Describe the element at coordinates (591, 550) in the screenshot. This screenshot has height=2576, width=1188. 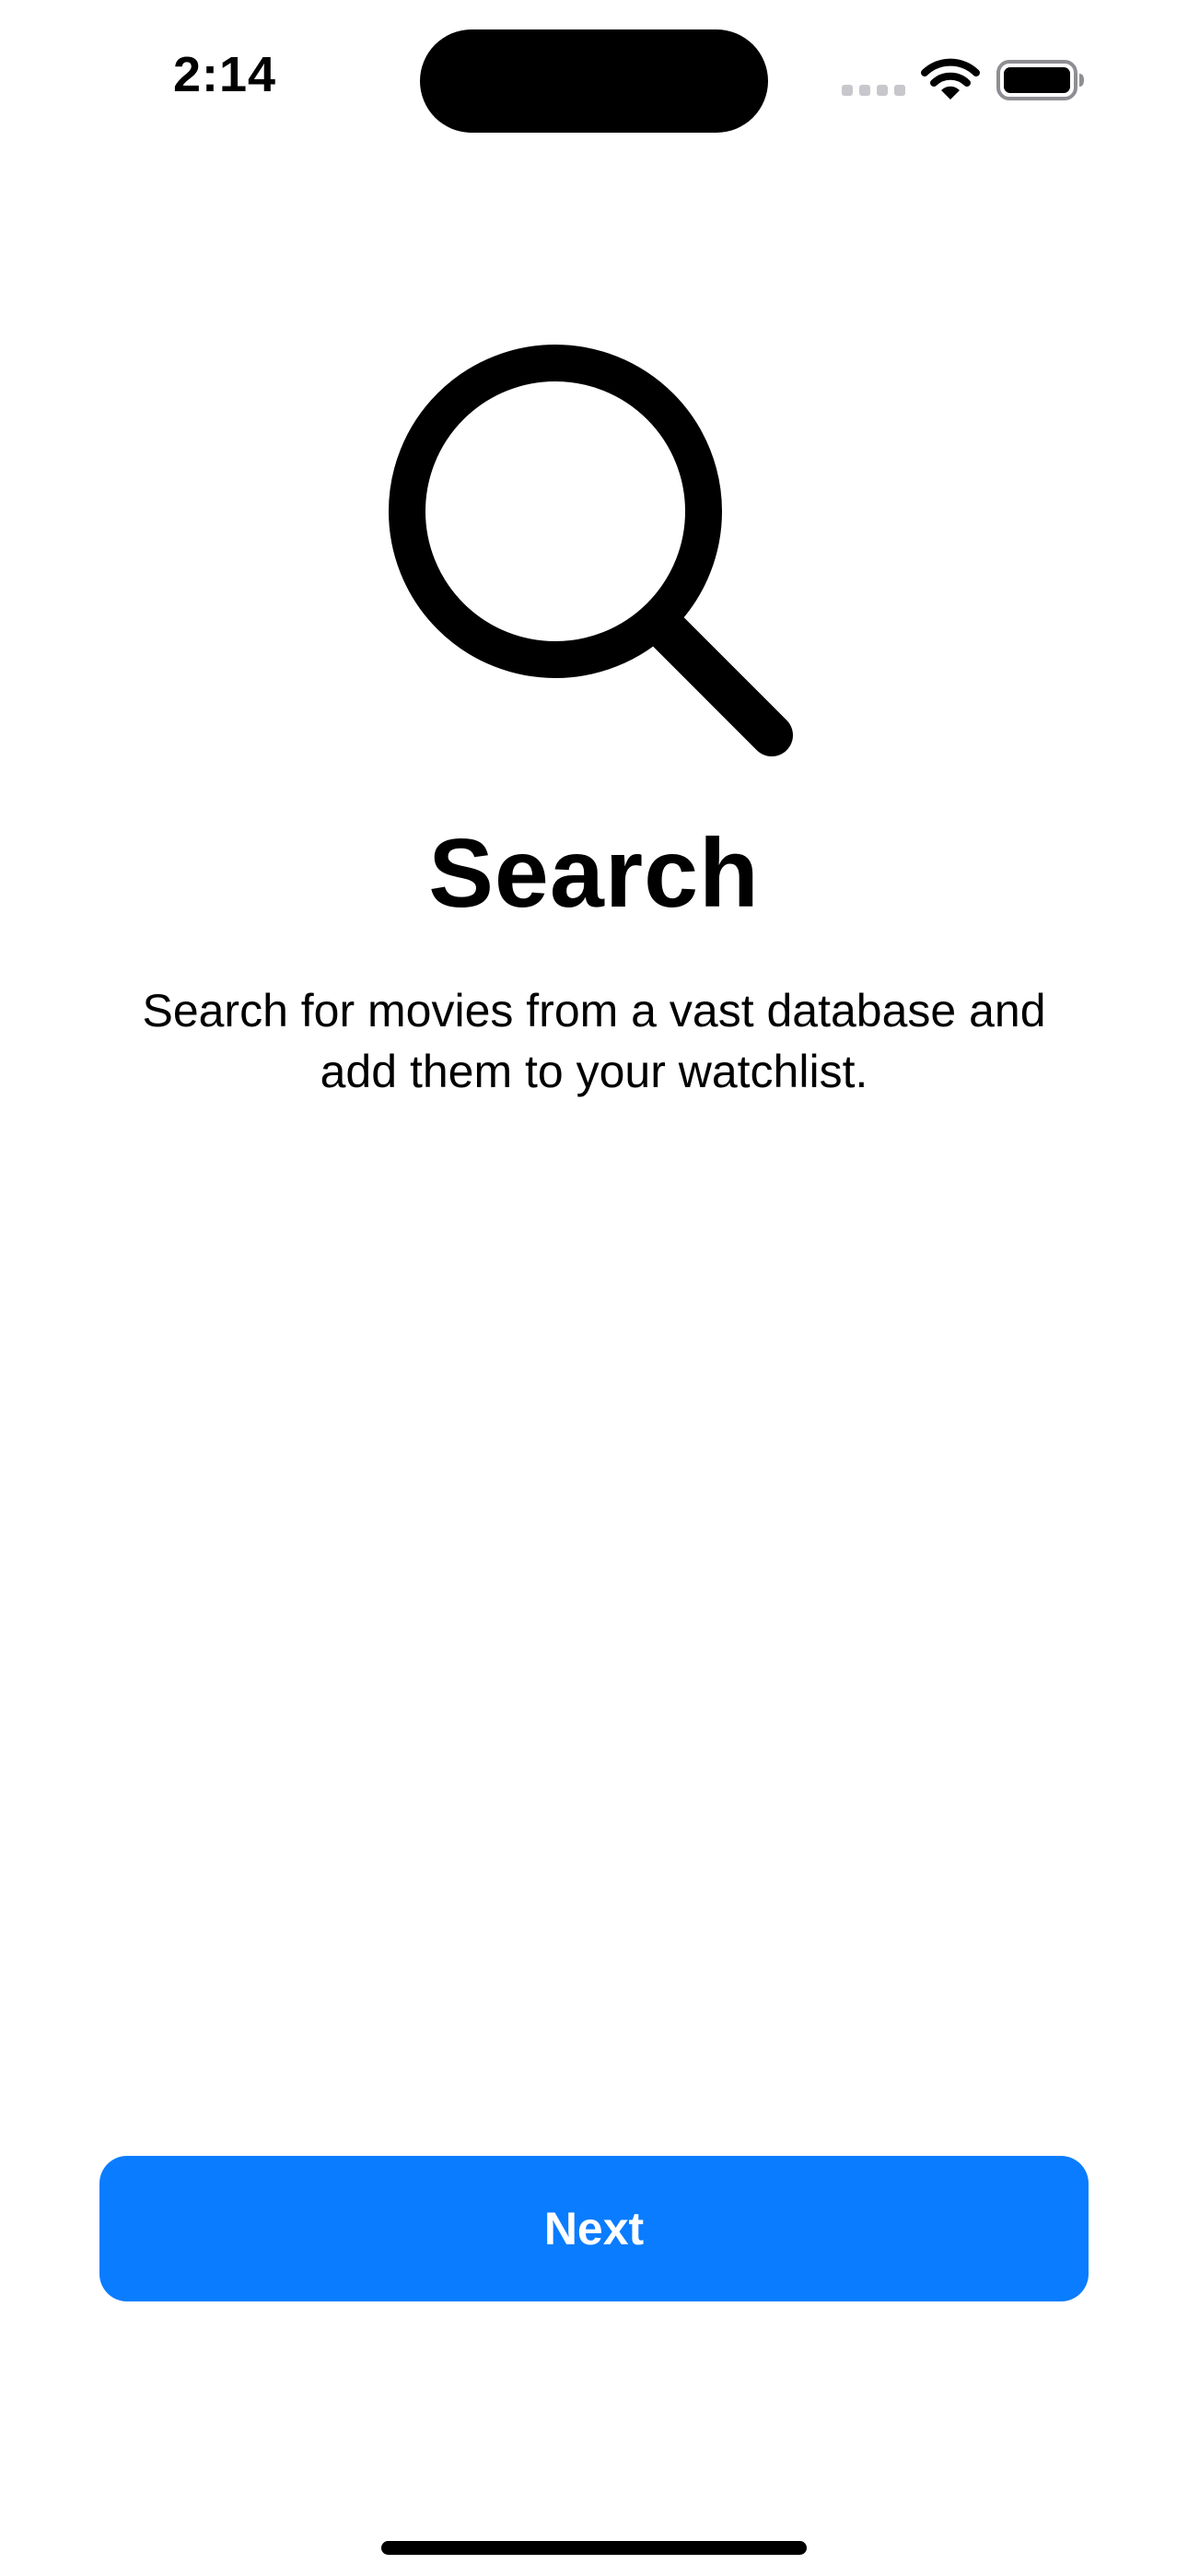
I see `magnifying-glass-icon` at that location.